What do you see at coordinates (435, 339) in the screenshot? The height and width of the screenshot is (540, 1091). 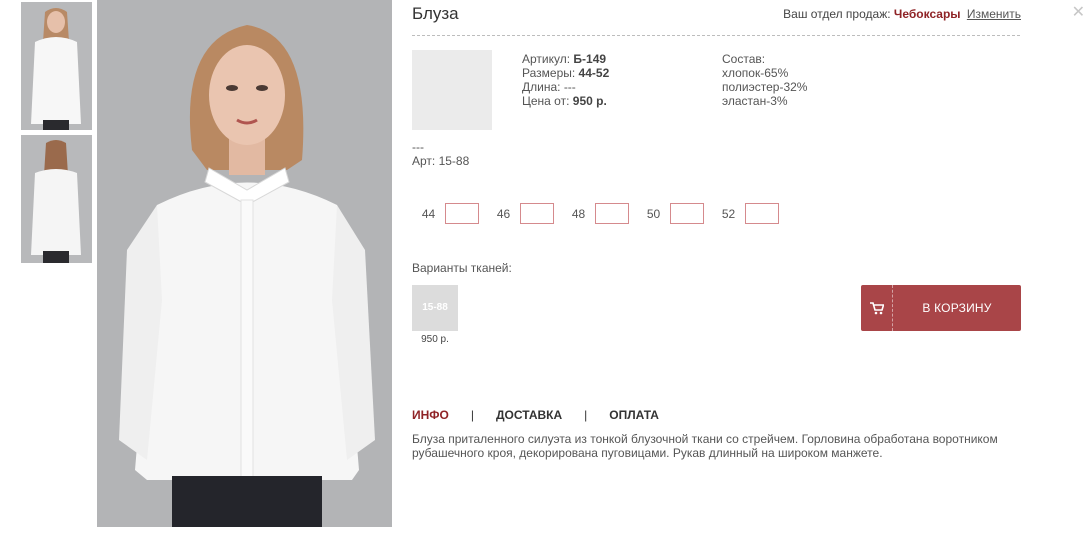 I see `fabric-variant-price: 950 р.` at bounding box center [435, 339].